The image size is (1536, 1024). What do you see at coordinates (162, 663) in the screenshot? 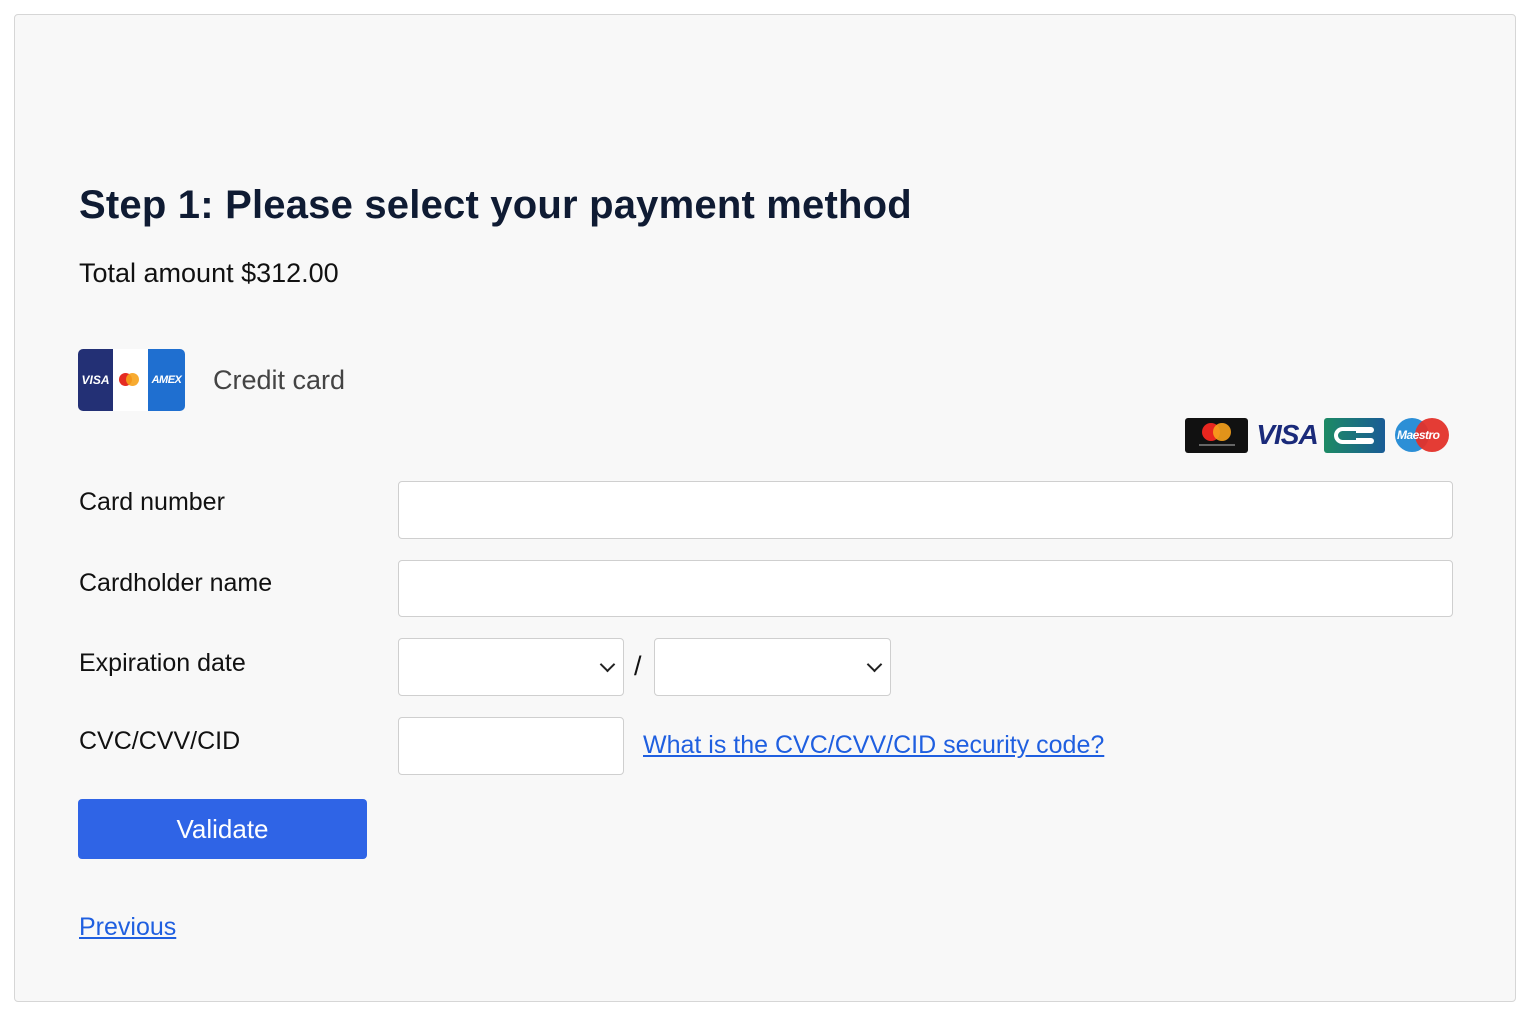
I see `expiration-date-label: Expiration date` at bounding box center [162, 663].